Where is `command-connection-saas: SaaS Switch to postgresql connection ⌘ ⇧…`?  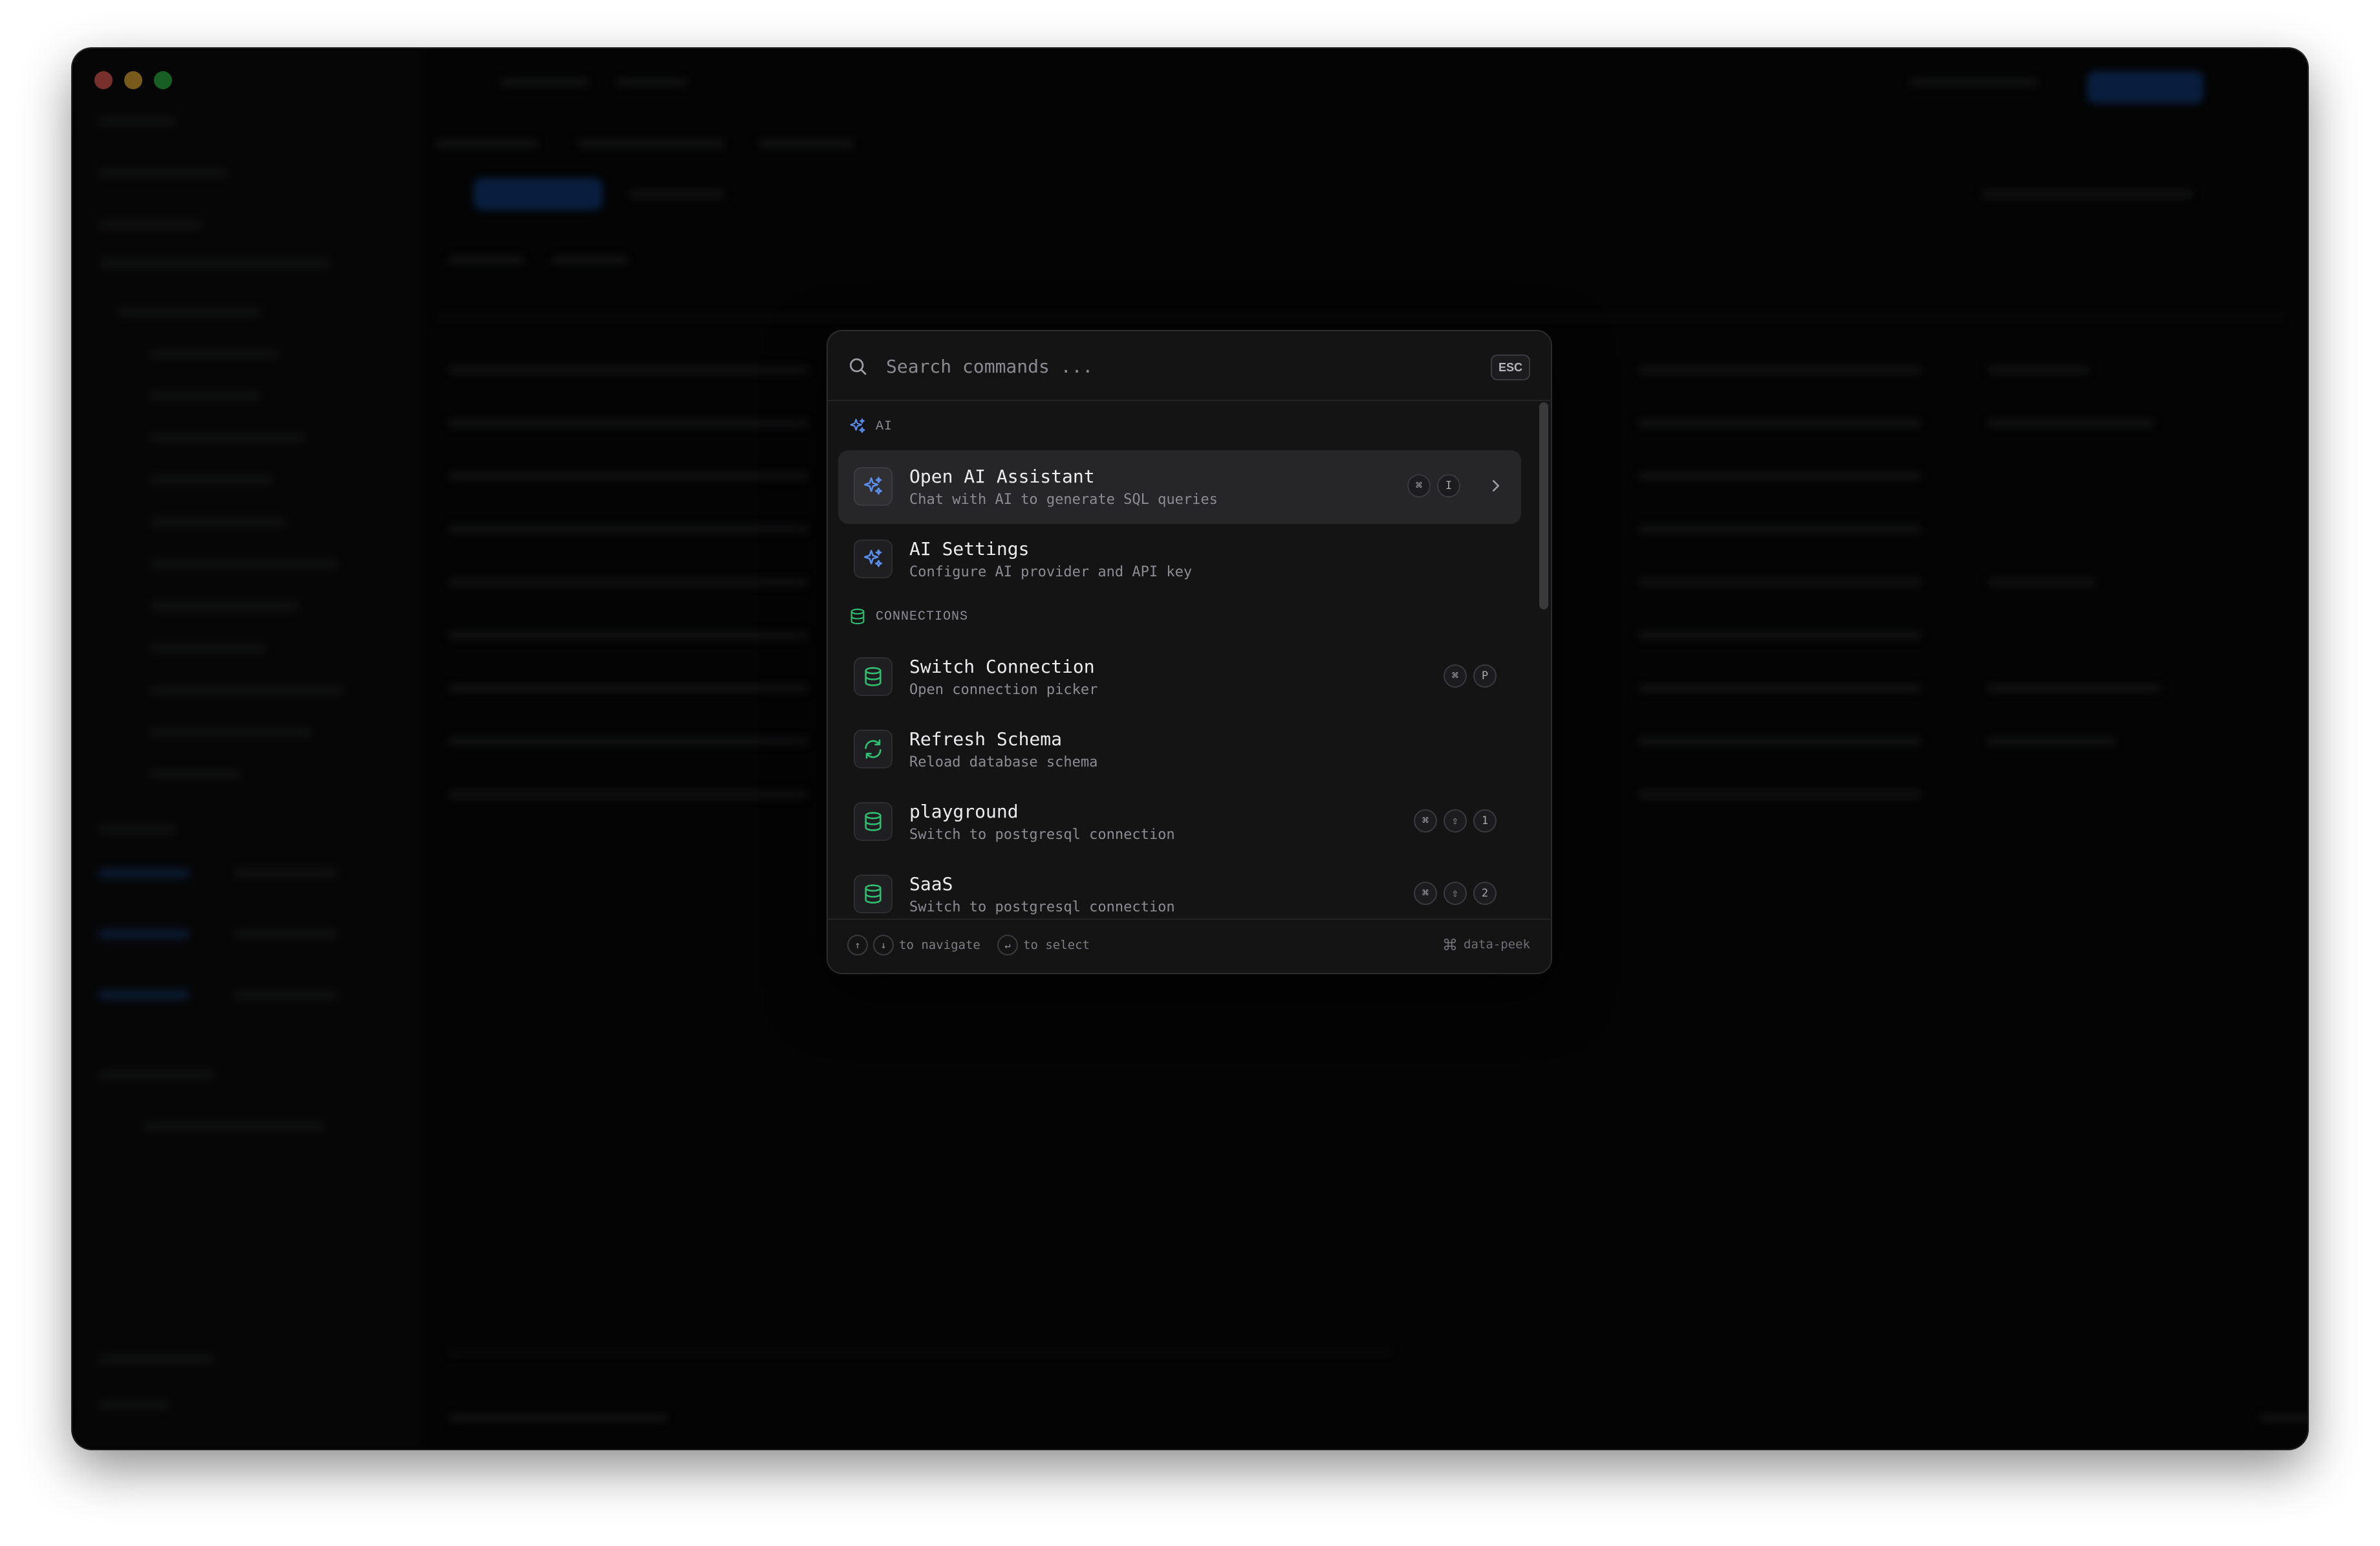
command-connection-saas: SaaS Switch to postgresql connection ⌘ ⇧… is located at coordinates (1179, 888).